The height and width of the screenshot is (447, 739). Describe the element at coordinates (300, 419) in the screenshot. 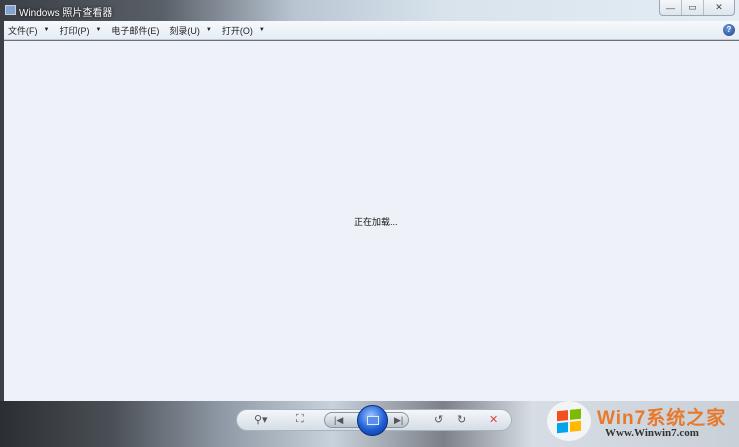

I see `fit-window-icon: ⛶` at that location.